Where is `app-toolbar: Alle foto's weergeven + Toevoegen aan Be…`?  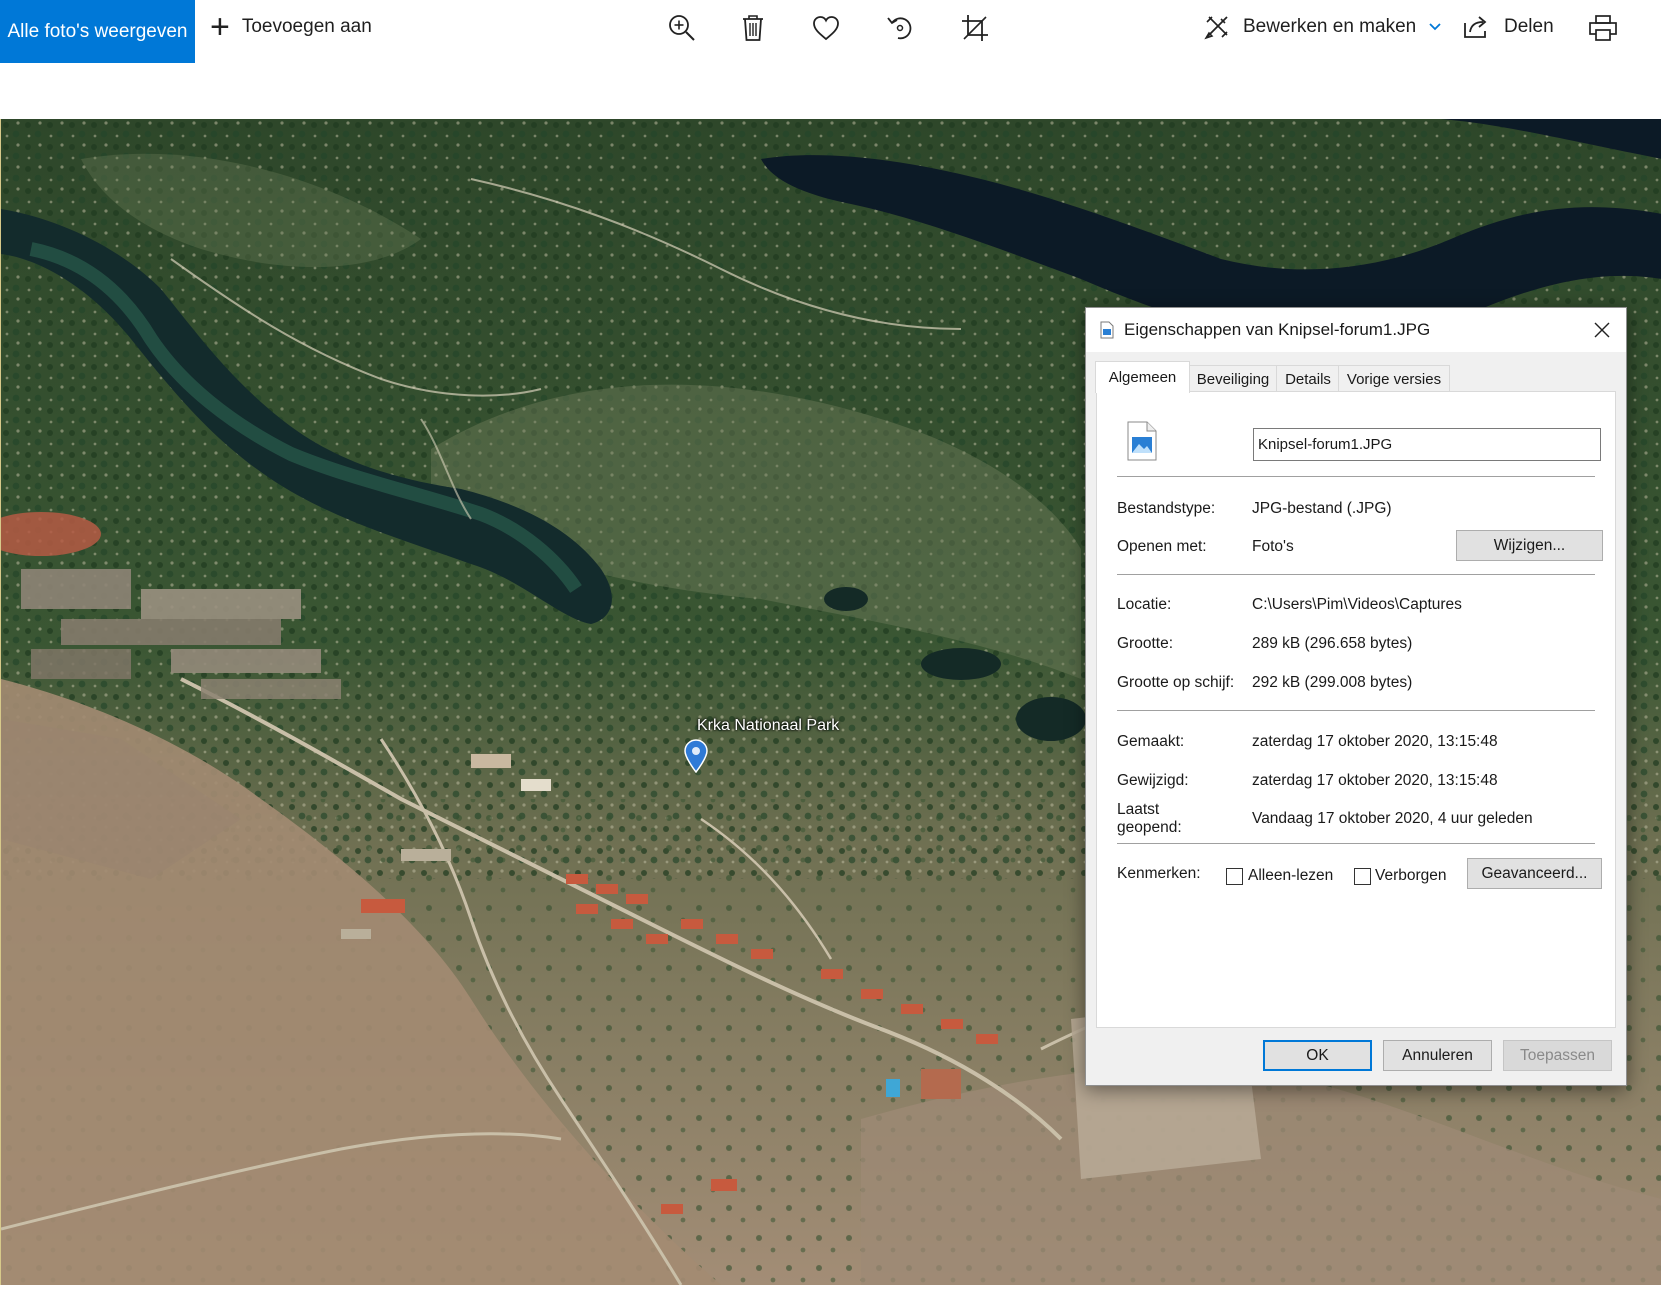
app-toolbar: Alle foto's weergeven + Toevoegen aan Be… is located at coordinates (830, 59).